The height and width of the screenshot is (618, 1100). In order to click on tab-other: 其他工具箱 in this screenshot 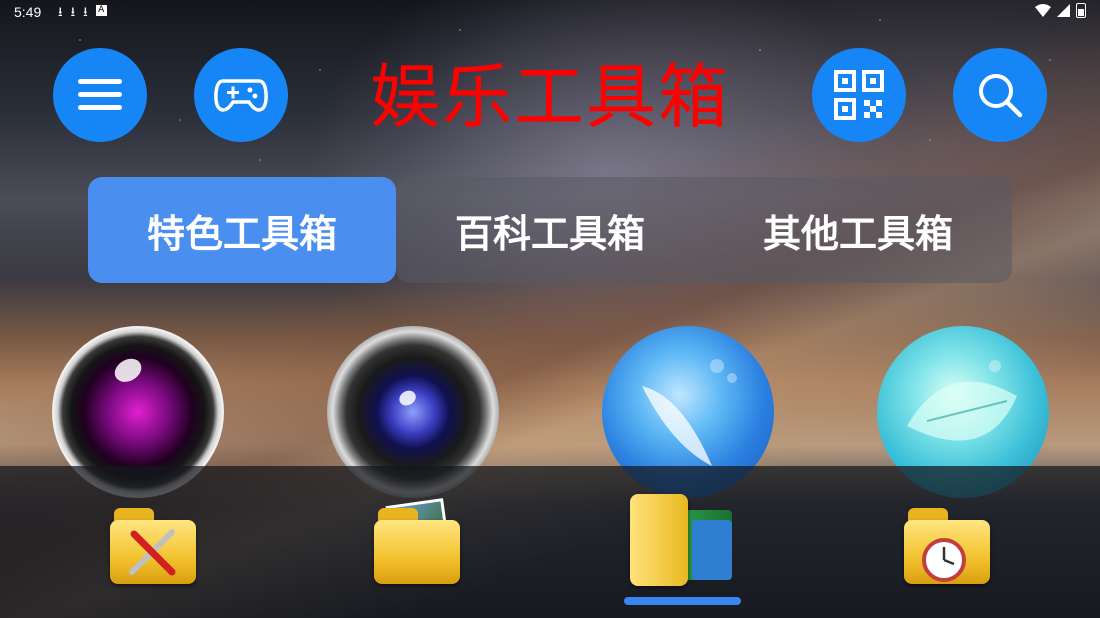, I will do `click(858, 230)`.